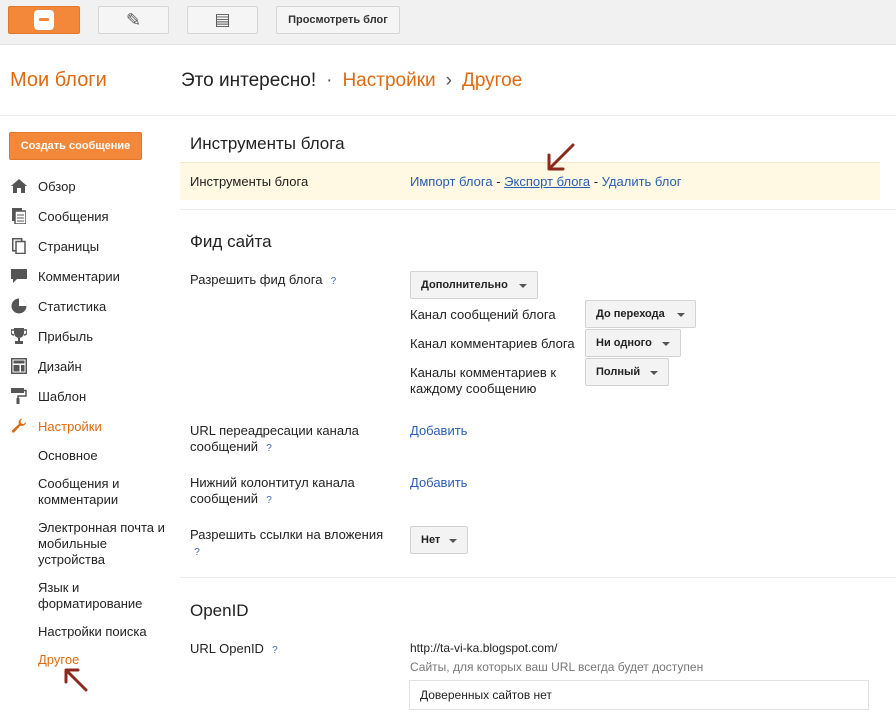  Describe the element at coordinates (219, 610) in the screenshot. I see `section-title-openid: OpenID` at that location.